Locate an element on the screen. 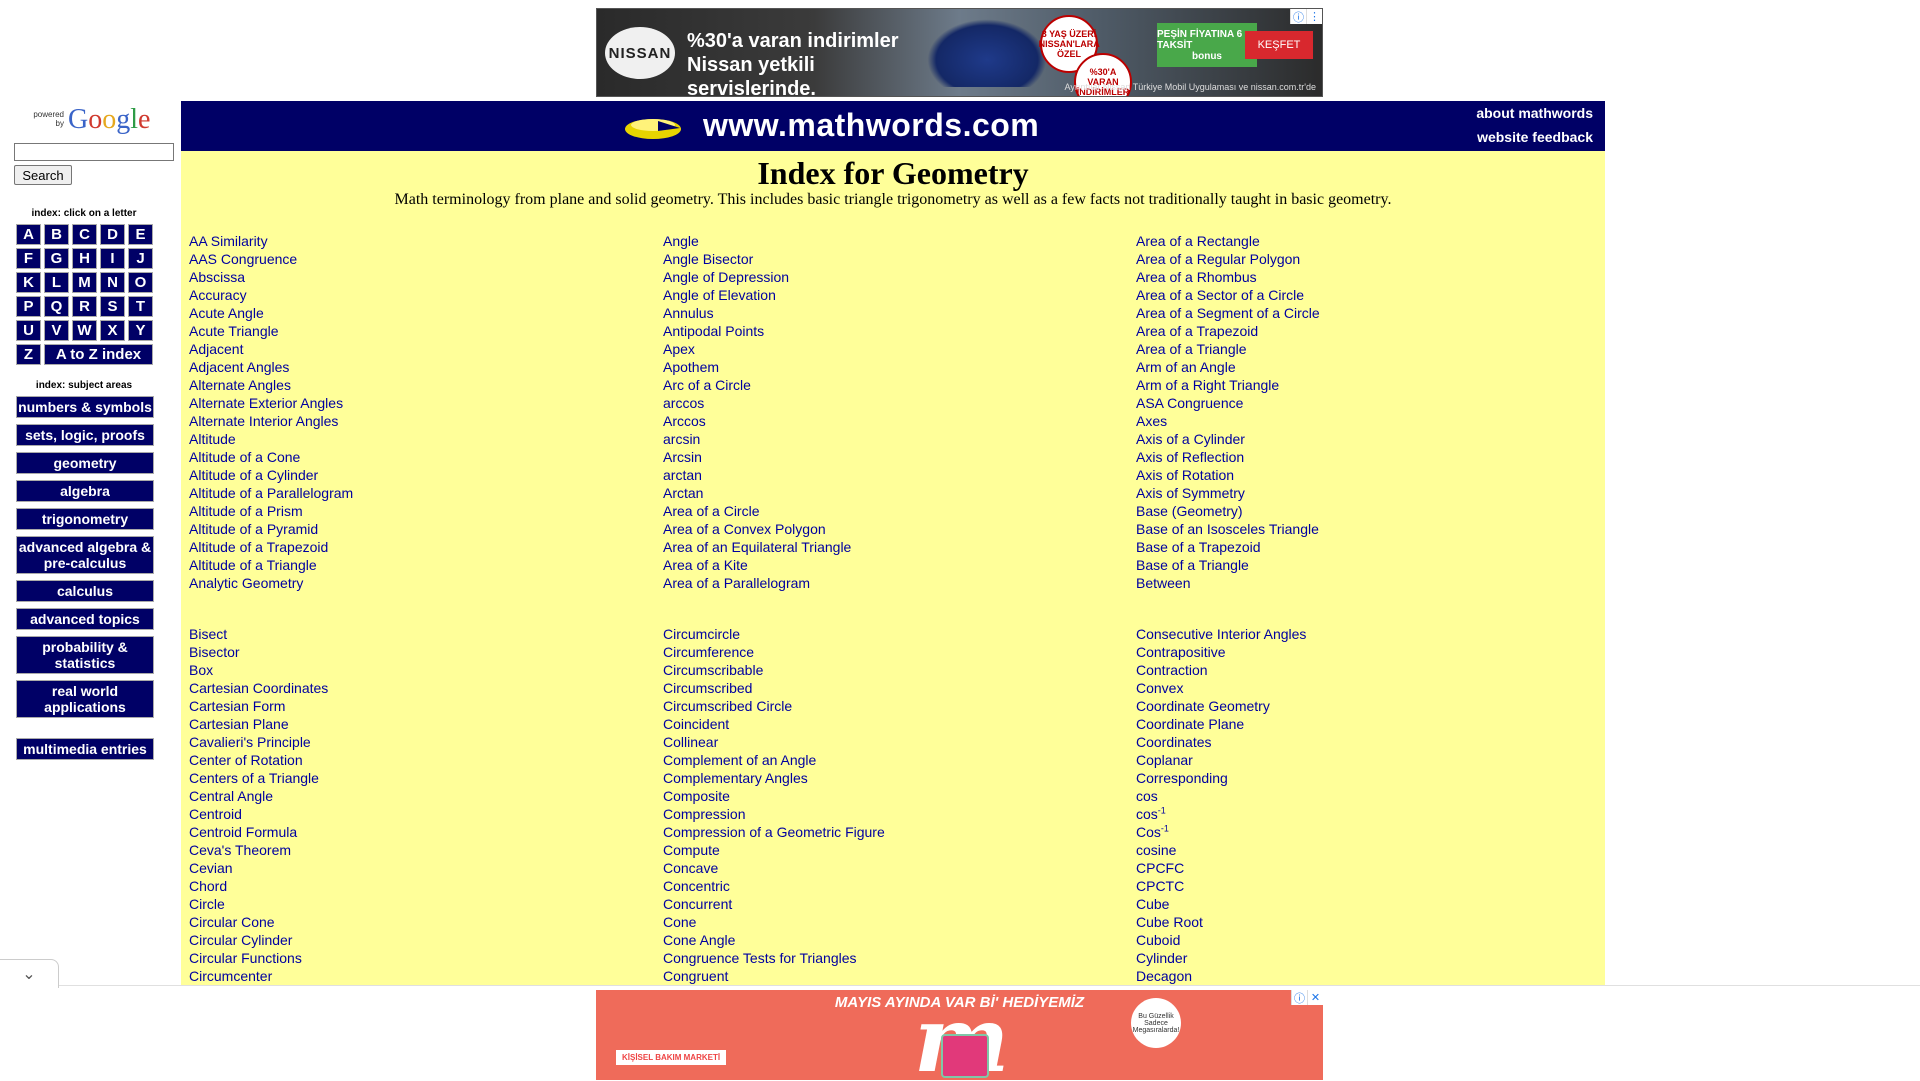  letter-index-p: P is located at coordinates (28, 306).